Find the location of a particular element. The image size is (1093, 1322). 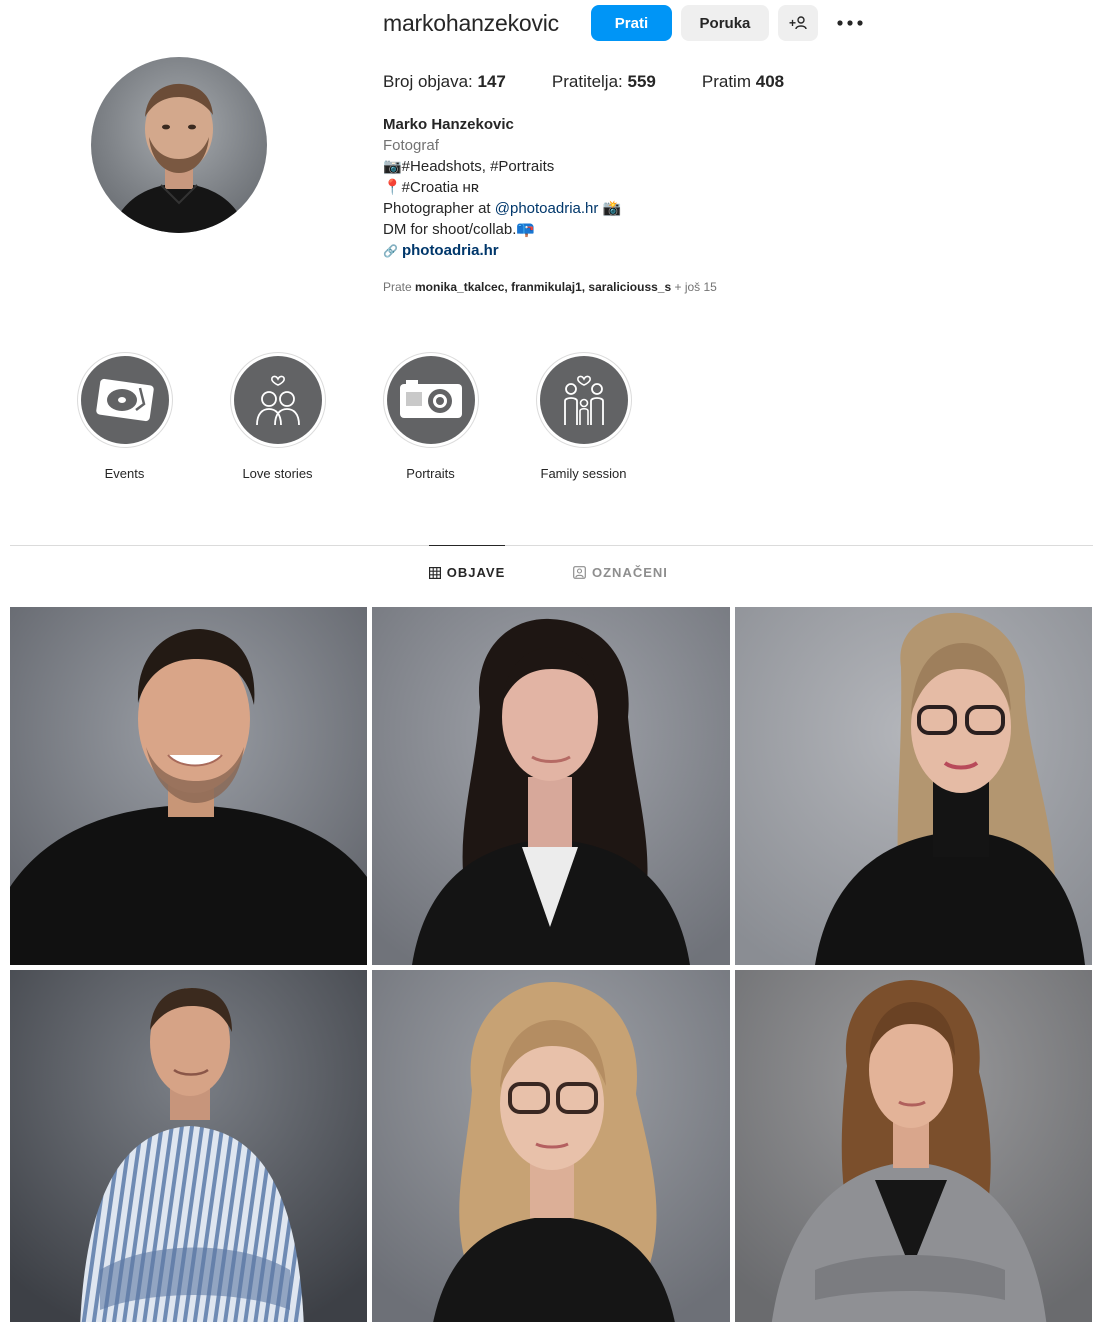

tab-posts-label: OBJAVE is located at coordinates (476, 572).